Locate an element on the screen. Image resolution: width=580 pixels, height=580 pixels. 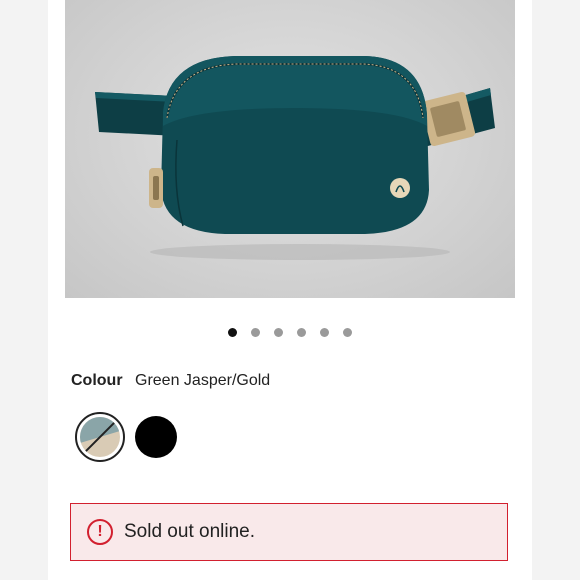
colour-row: Colour Green Jasper/Gold is located at coordinates (170, 381).